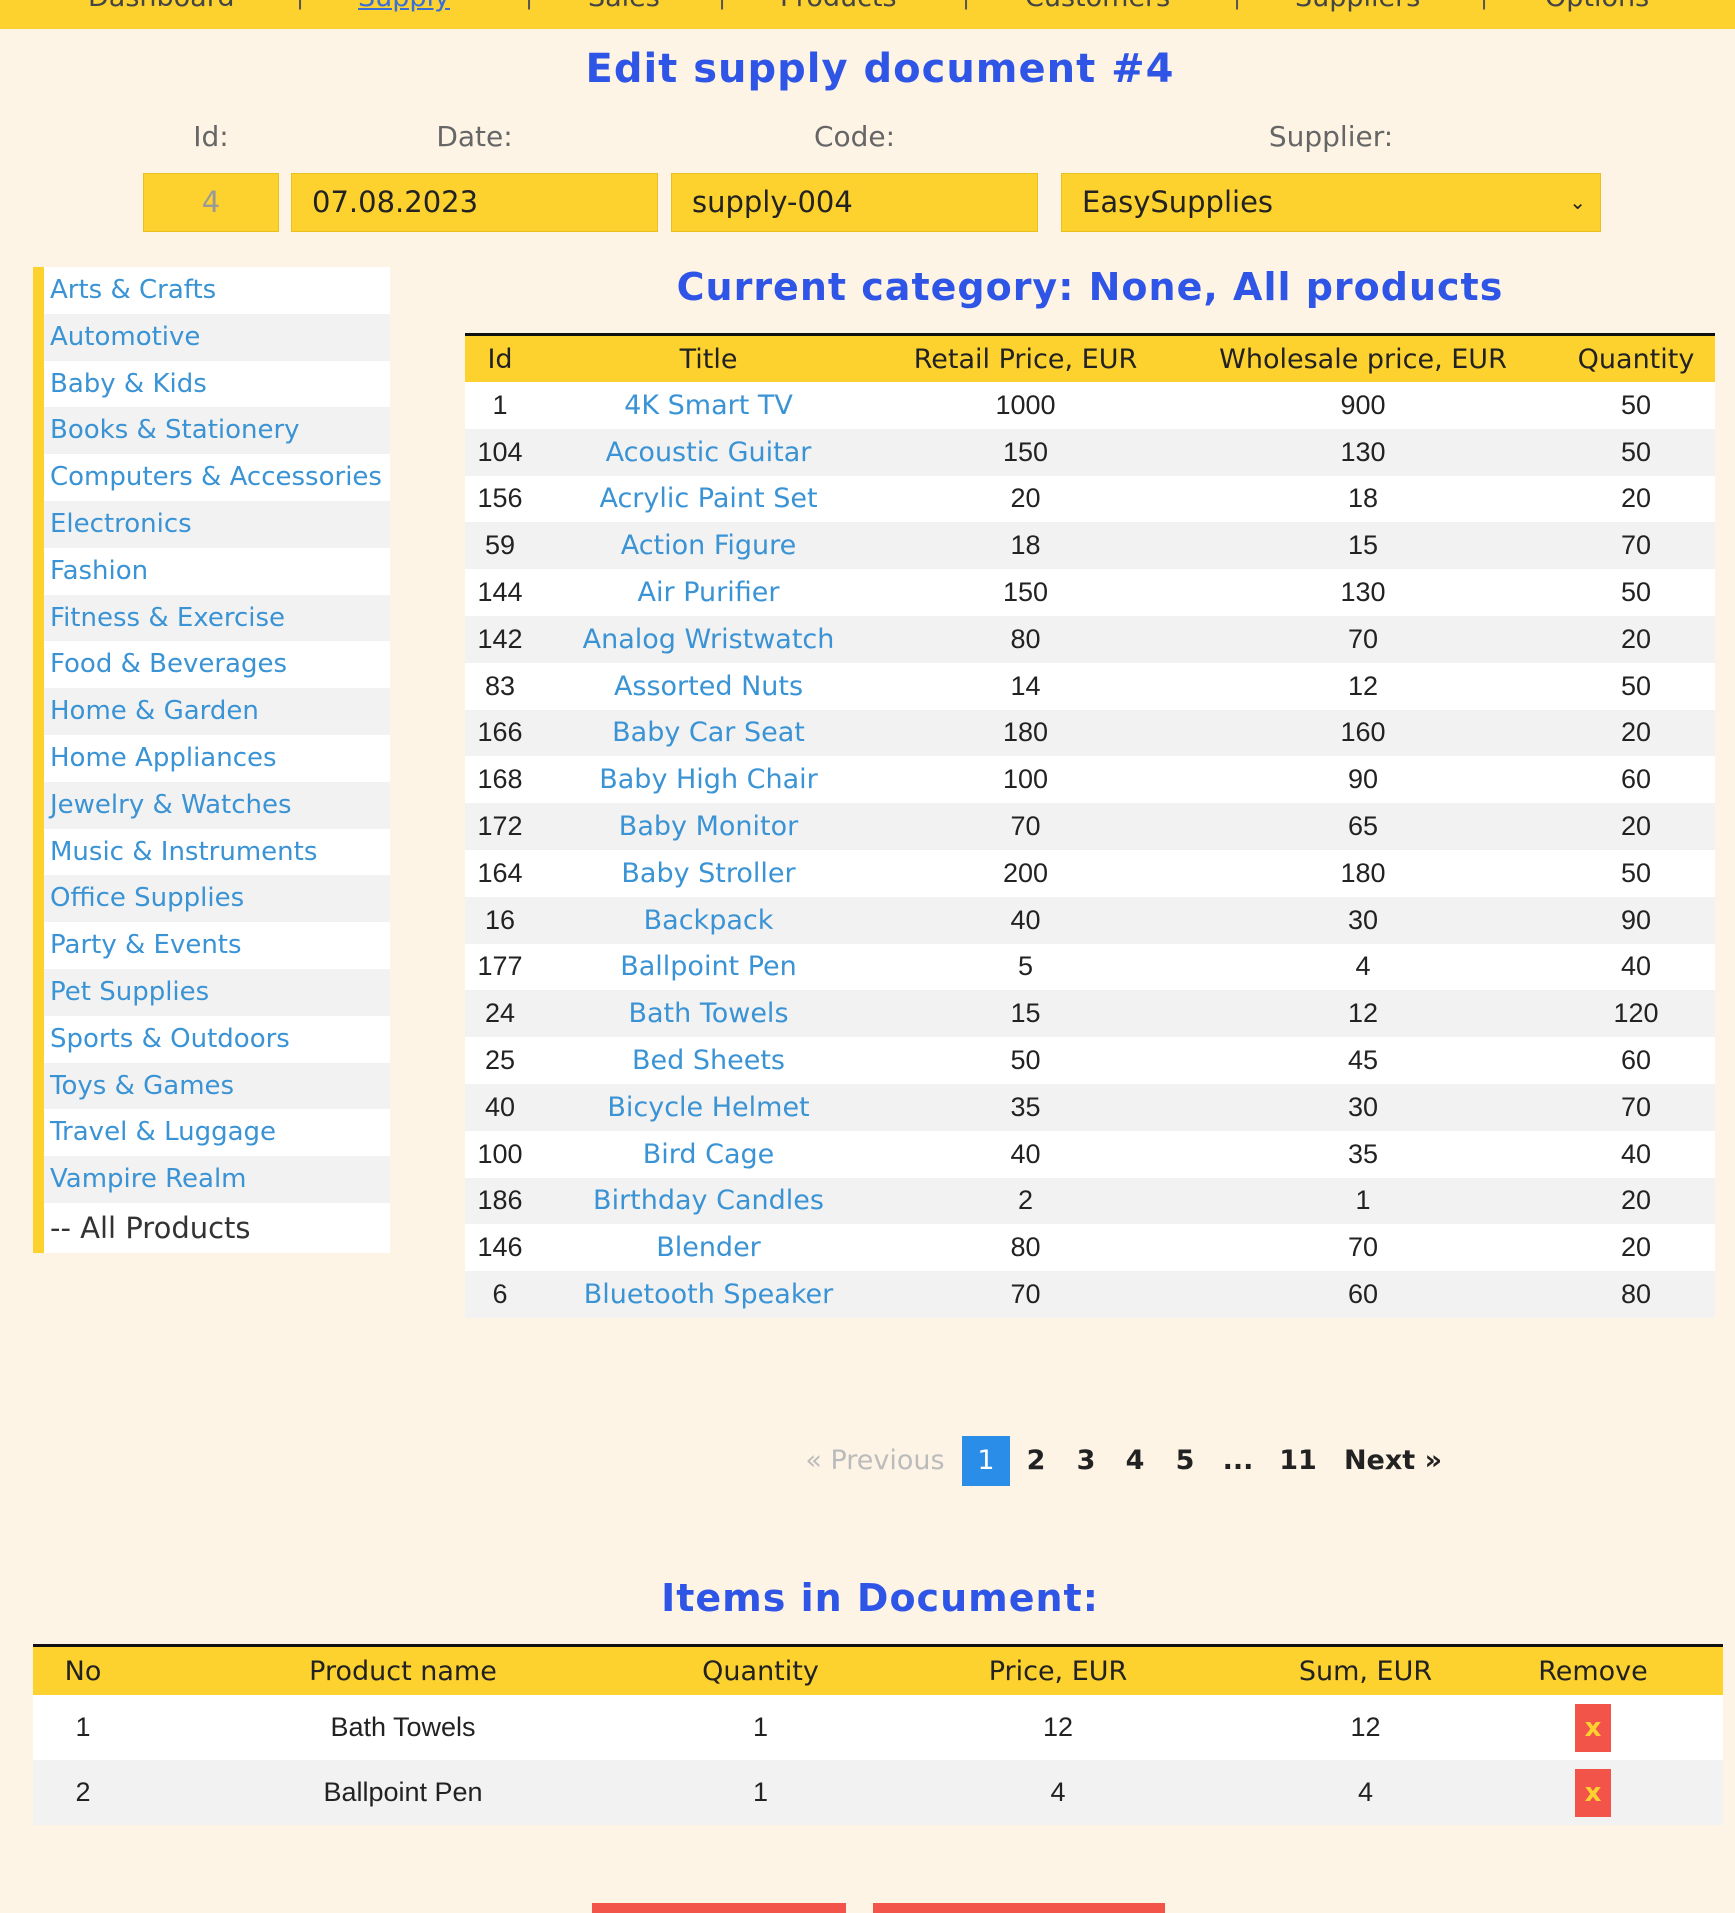 The width and height of the screenshot is (1735, 1913). I want to click on col-header-retail-price: Retail Price, EUR, so click(1025, 358).